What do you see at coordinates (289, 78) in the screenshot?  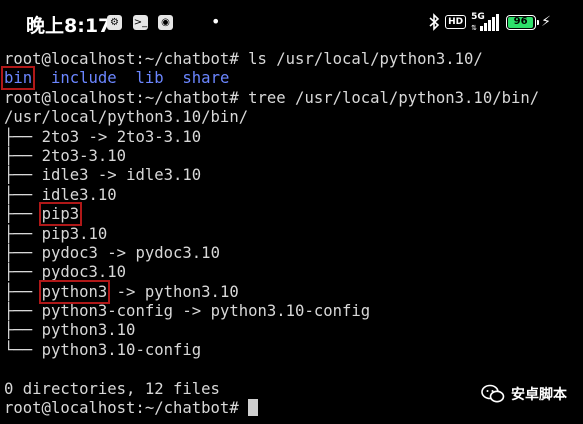 I see `ls-output-line: bin include lib share` at bounding box center [289, 78].